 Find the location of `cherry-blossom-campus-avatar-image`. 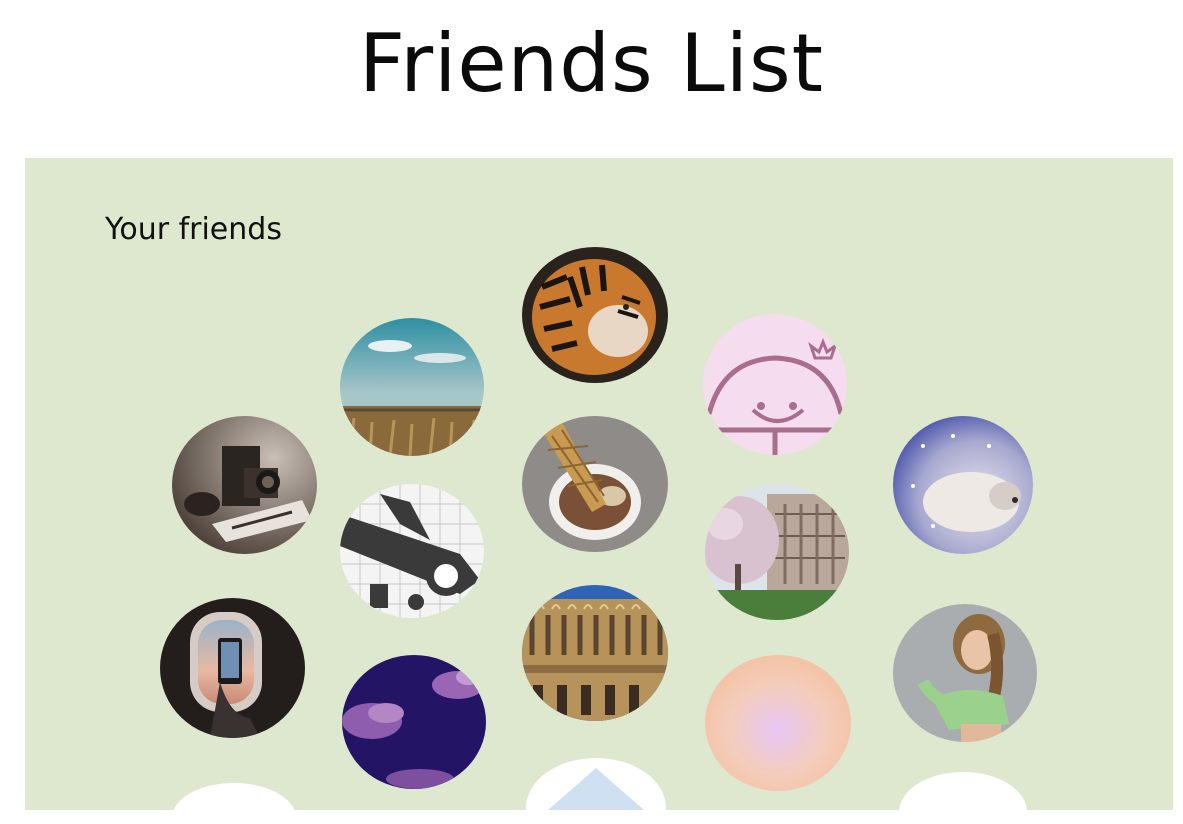

cherry-blossom-campus-avatar-image is located at coordinates (777, 552).